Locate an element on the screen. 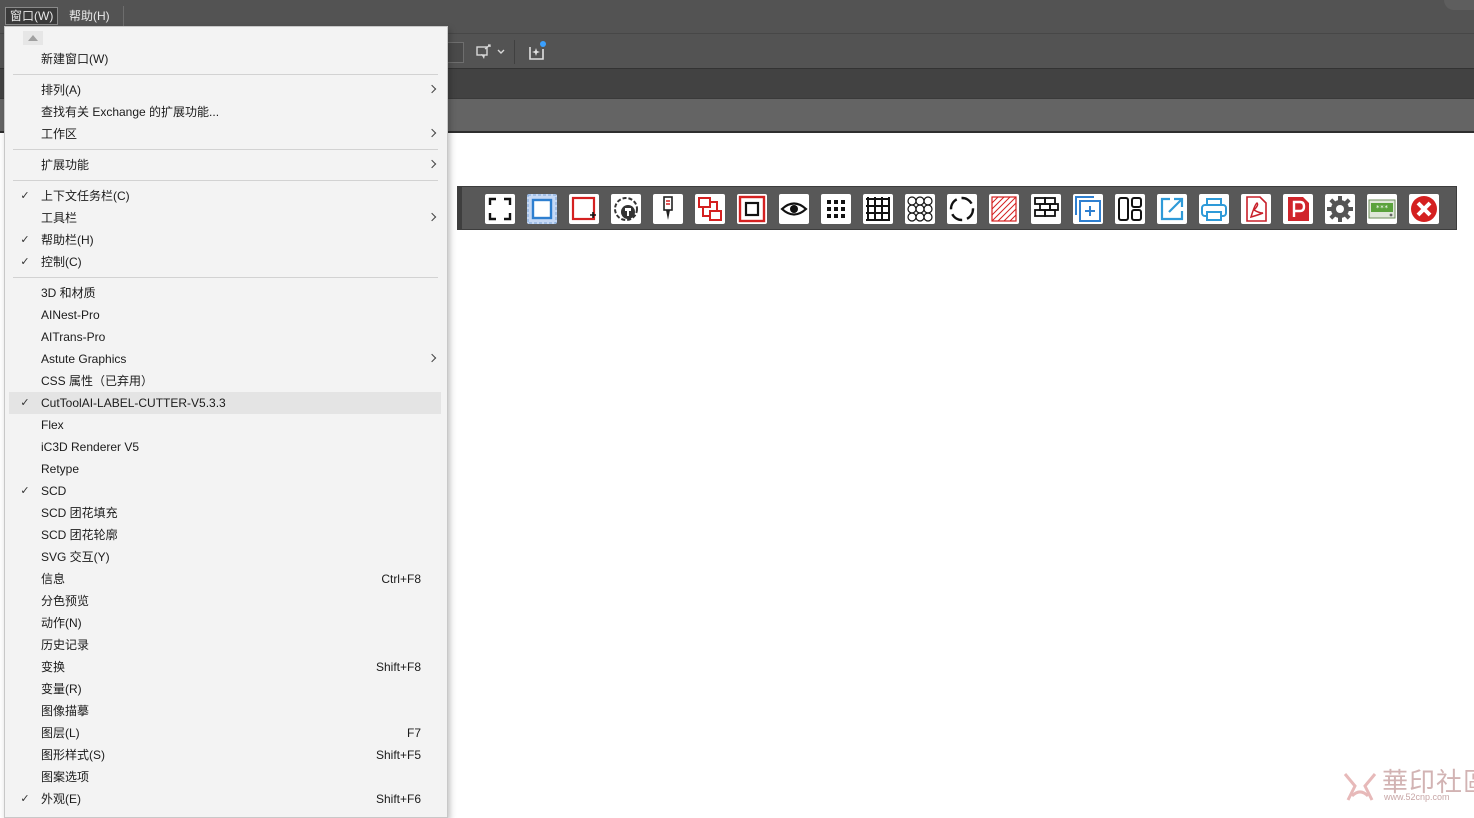 The image size is (1474, 818). hatch-fill-icon is located at coordinates (1004, 209).